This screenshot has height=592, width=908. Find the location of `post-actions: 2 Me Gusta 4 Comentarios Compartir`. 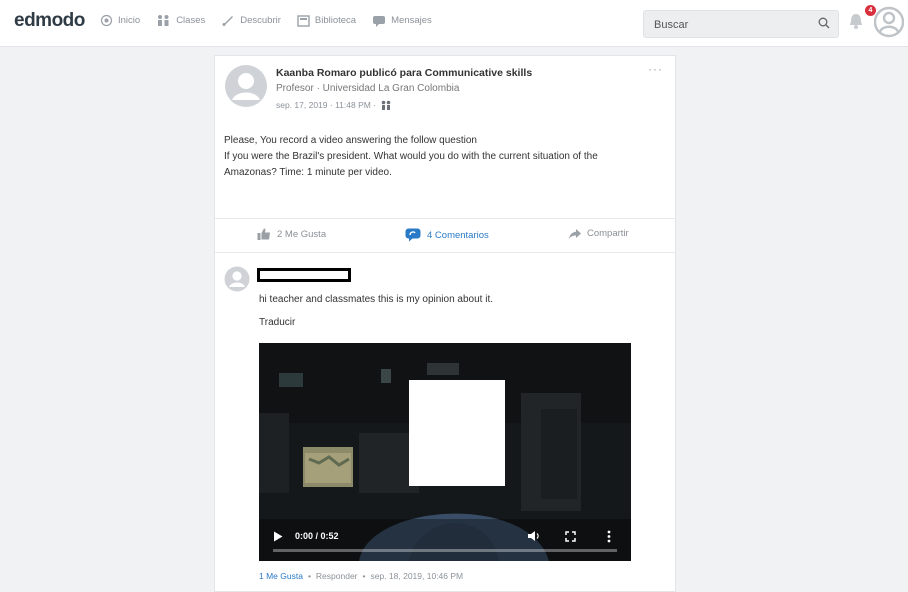

post-actions: 2 Me Gusta 4 Comentarios Compartir is located at coordinates (445, 236).